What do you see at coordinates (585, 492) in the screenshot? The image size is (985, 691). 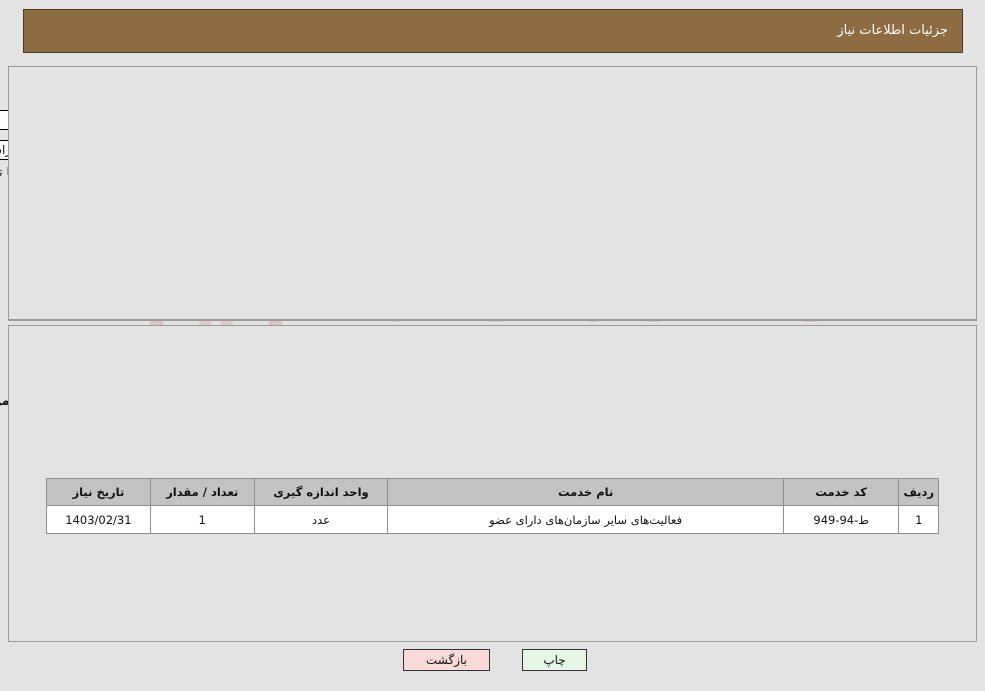 I see `col-service-name: نام خدمت` at bounding box center [585, 492].